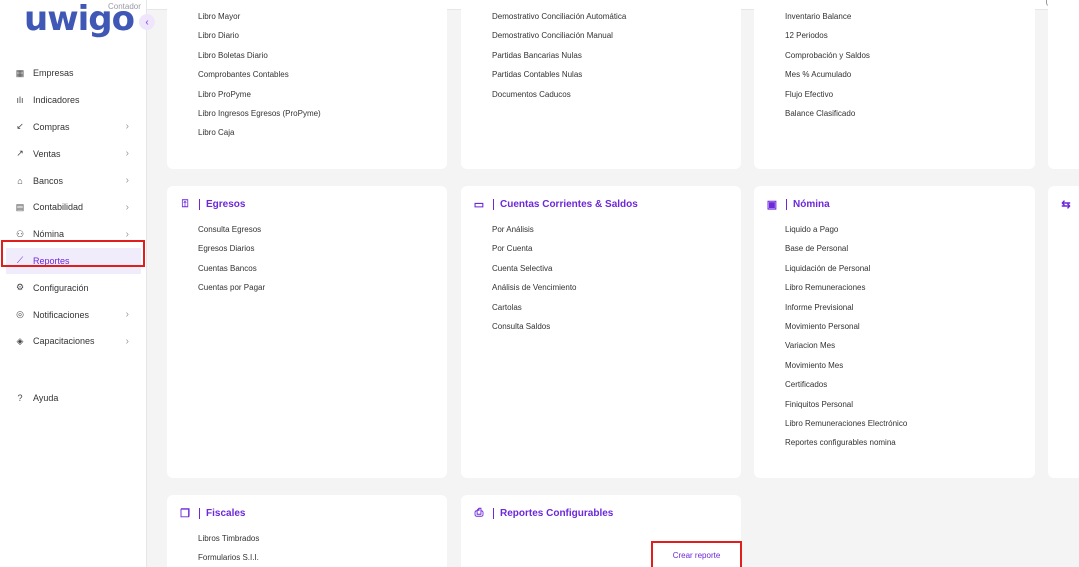  I want to click on report-link: Inventario Balance, so click(827, 20).